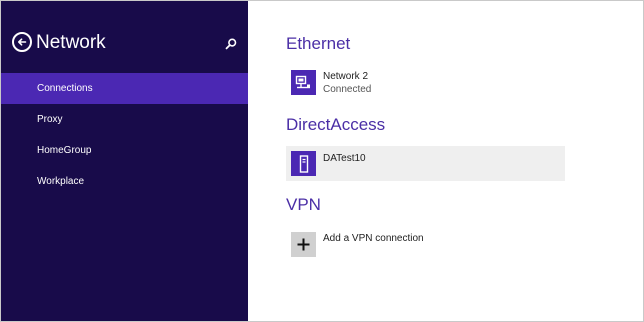 The height and width of the screenshot is (322, 644). I want to click on directaccess-connection-item: DATest10, so click(425, 163).